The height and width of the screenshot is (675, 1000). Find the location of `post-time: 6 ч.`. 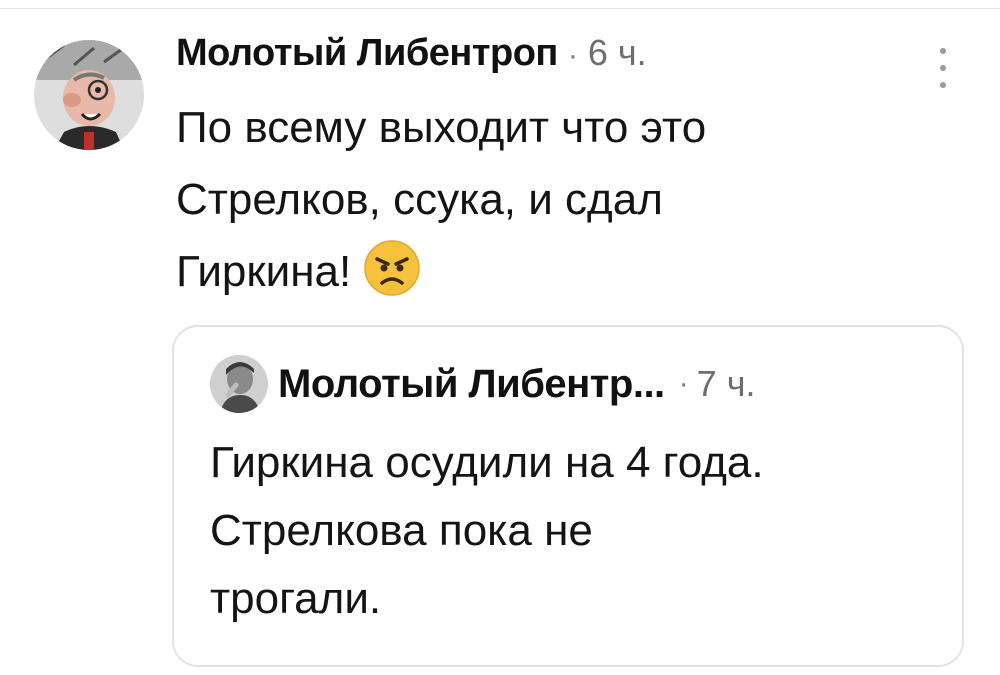

post-time: 6 ч. is located at coordinates (617, 53).